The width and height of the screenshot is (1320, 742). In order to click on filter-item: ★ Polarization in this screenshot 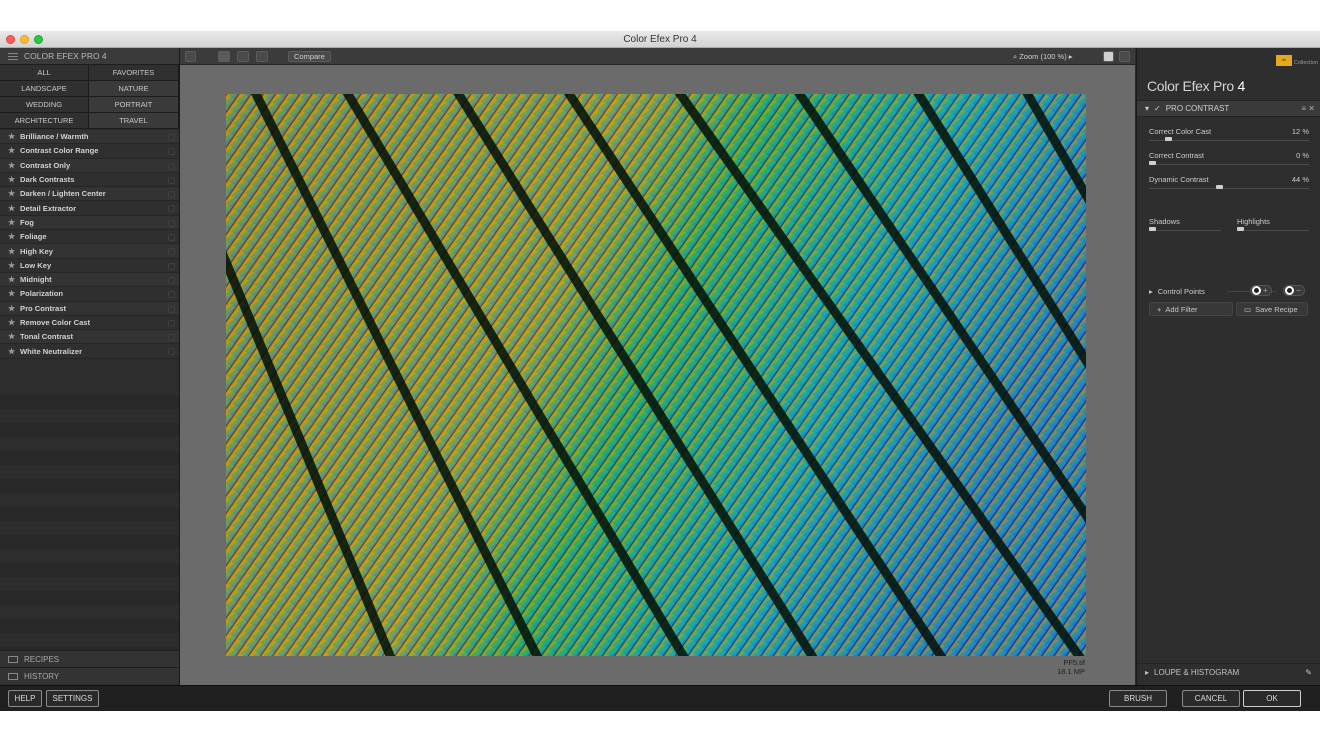, I will do `click(89, 294)`.